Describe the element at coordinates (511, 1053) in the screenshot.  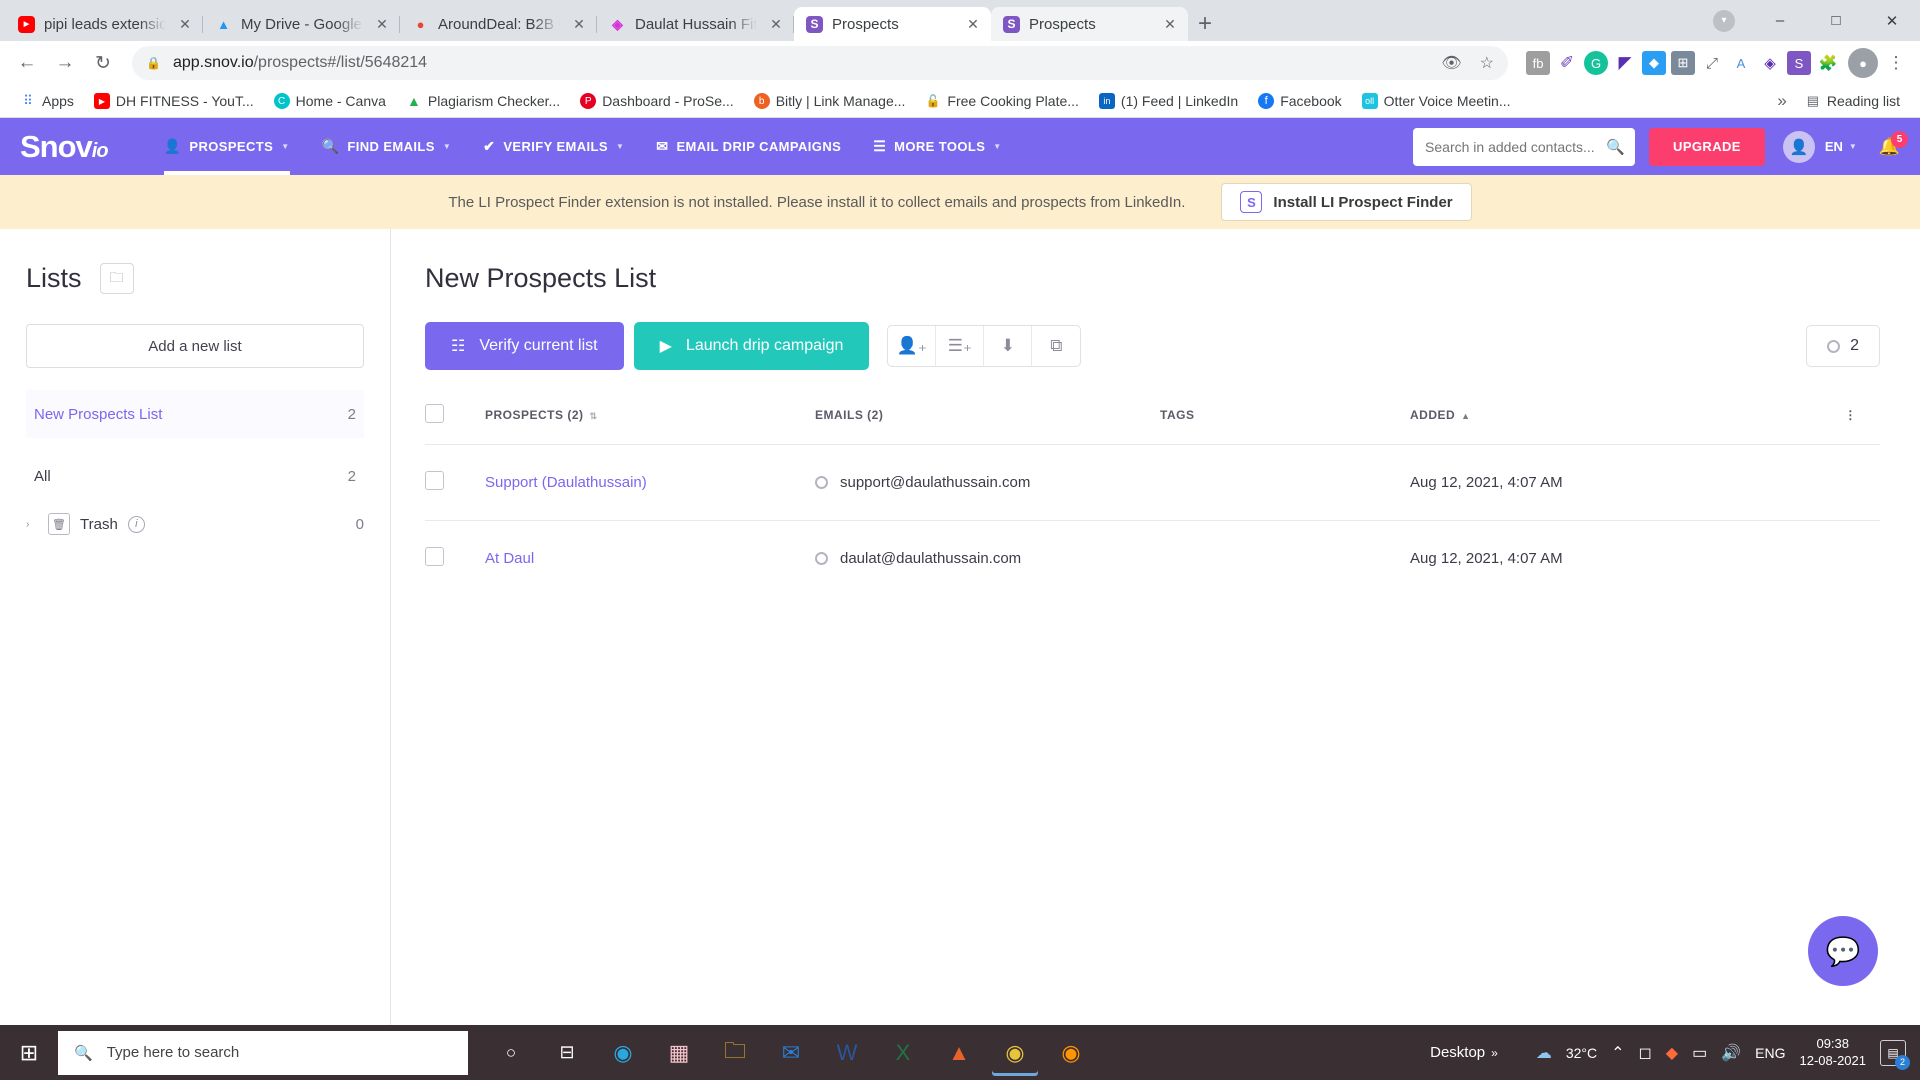
I see `cortana-icon: ○` at that location.